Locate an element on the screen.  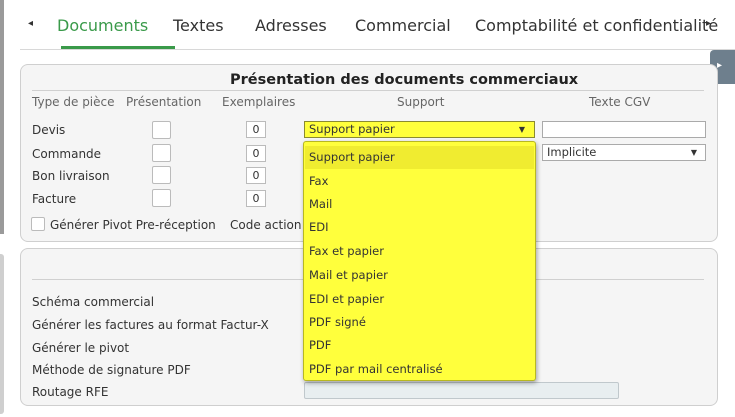
presentation-checkbox-bon-livraison is located at coordinates (161, 175).